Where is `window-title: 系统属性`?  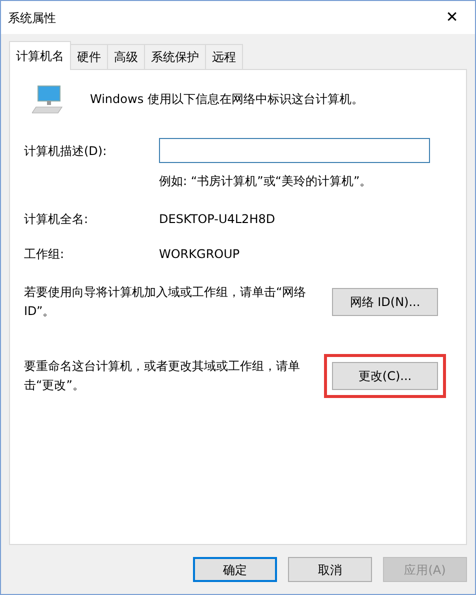
window-title: 系统属性 is located at coordinates (32, 18).